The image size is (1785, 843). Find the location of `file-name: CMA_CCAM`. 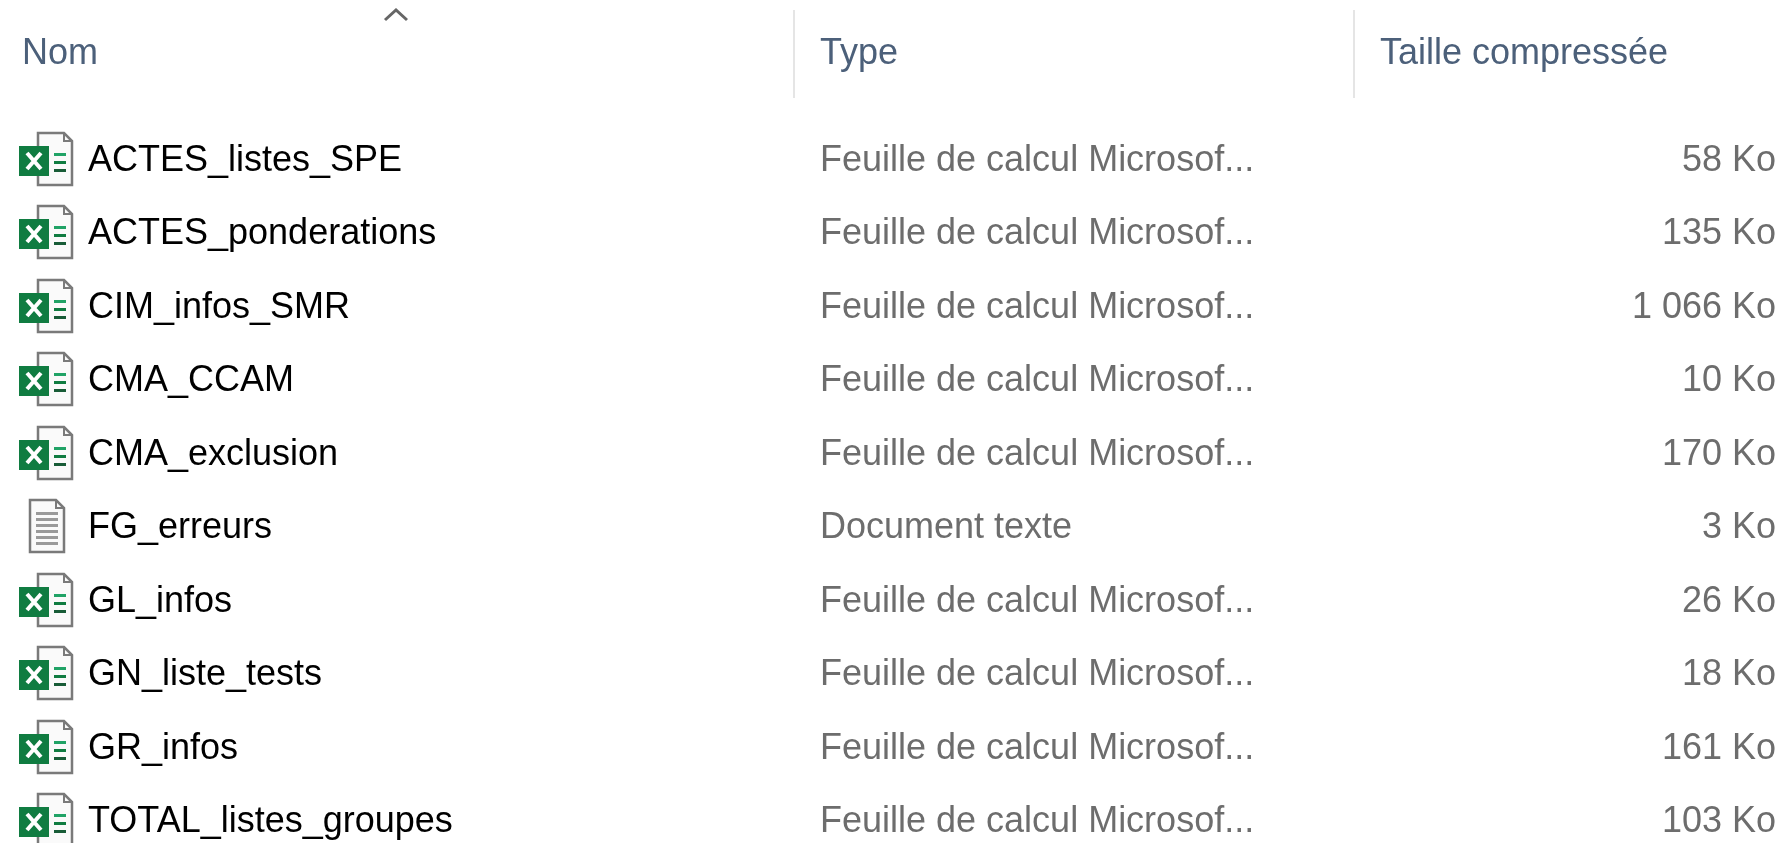

file-name: CMA_CCAM is located at coordinates (191, 379).